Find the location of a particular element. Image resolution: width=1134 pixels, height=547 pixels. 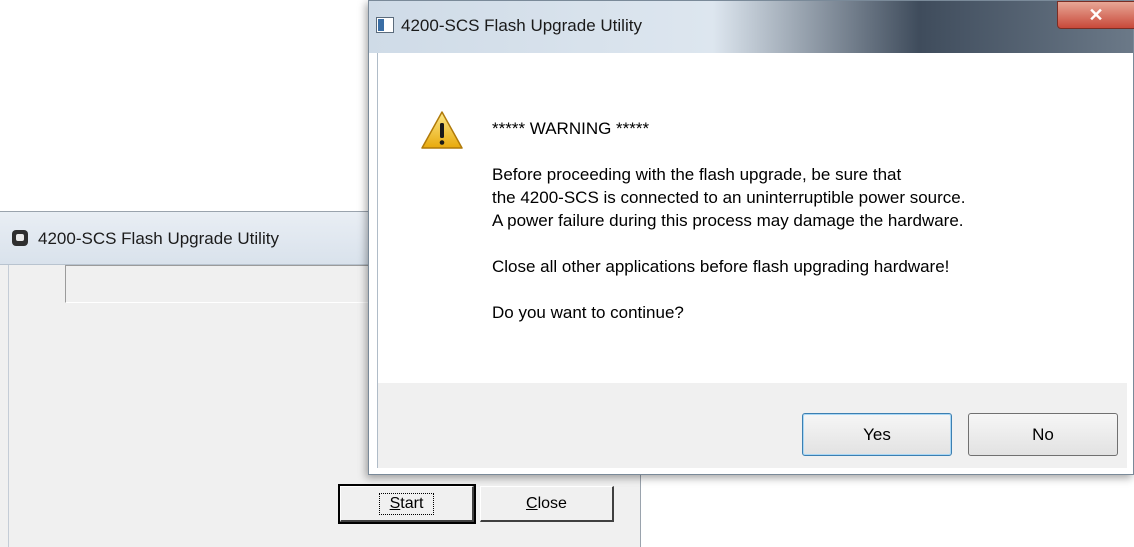

close-button-label: Close is located at coordinates (546, 503).